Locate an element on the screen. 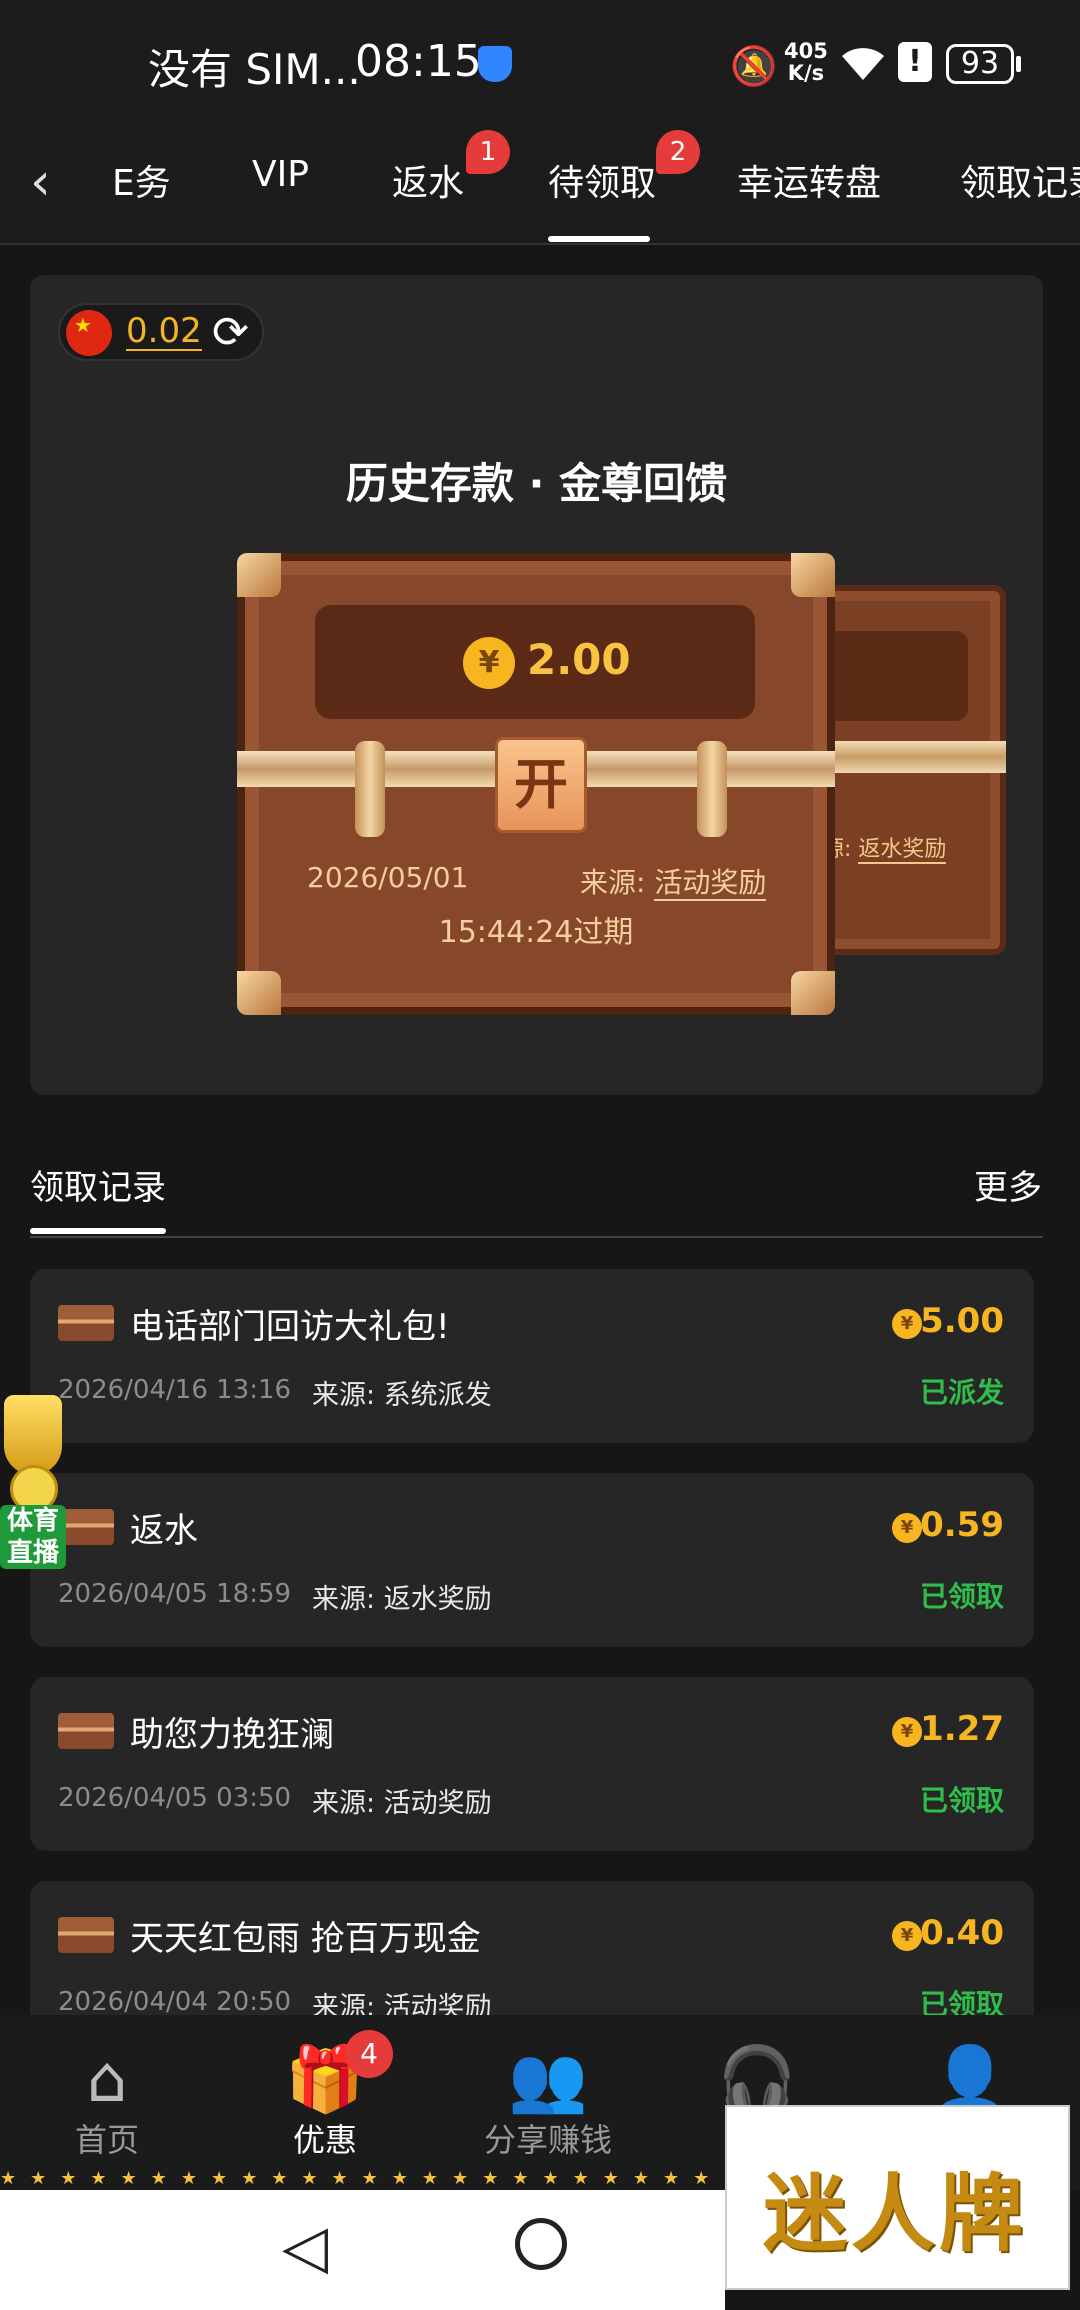 The image size is (1080, 2310). record-date: 2026/04/05 18:59 is located at coordinates (175, 1594).